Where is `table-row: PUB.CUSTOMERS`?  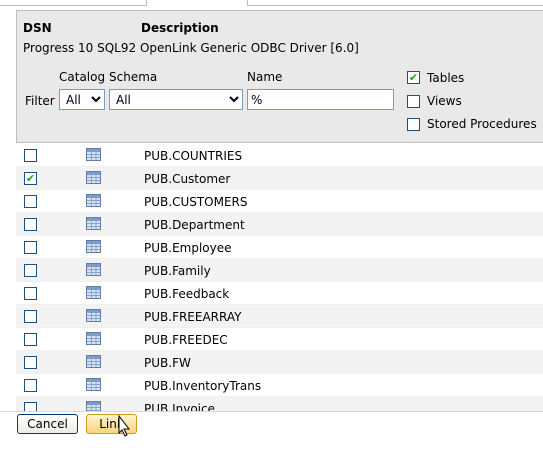
table-row: PUB.CUSTOMERS is located at coordinates (279, 201).